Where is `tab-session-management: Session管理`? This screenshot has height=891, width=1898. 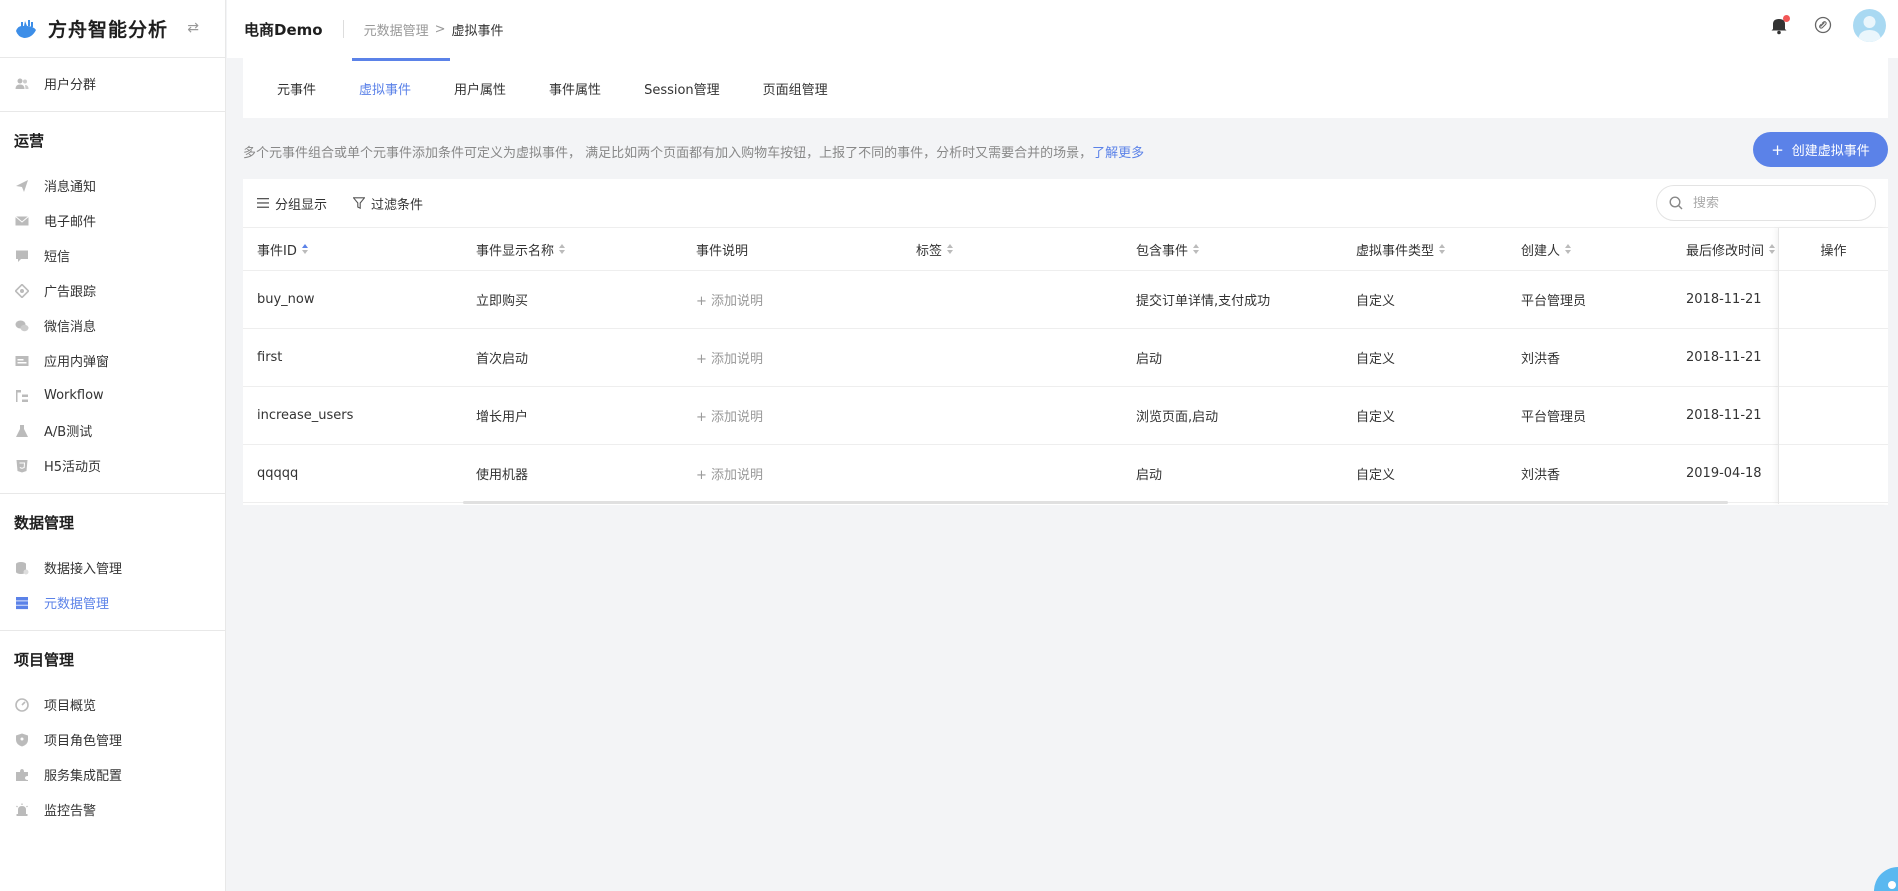 tab-session-management: Session管理 is located at coordinates (682, 88).